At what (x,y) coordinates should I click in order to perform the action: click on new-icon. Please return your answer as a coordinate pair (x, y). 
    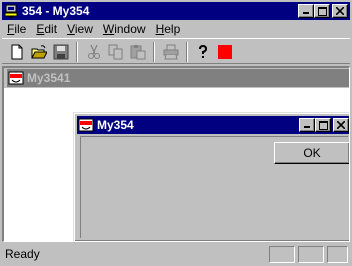
    Looking at the image, I should click on (17, 52).